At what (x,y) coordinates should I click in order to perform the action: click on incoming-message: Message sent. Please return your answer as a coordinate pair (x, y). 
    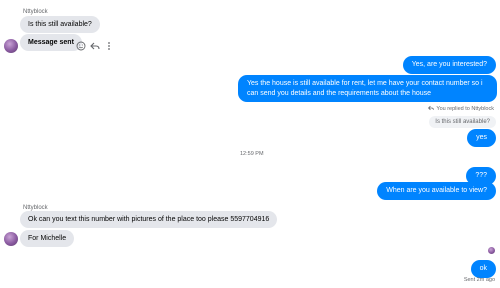
    Looking at the image, I should click on (51, 42).